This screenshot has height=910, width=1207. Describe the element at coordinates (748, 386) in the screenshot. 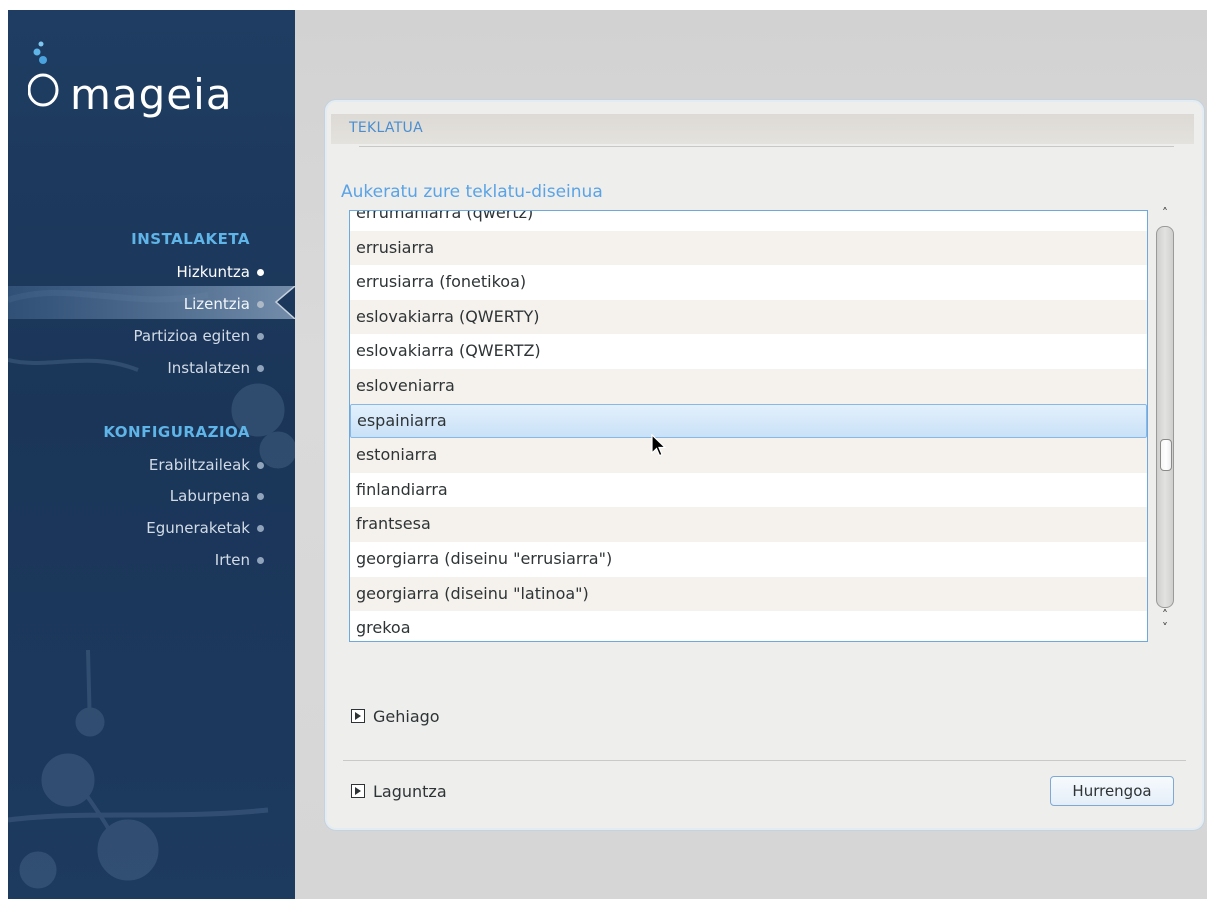

I see `list-item: esloveniarra` at that location.